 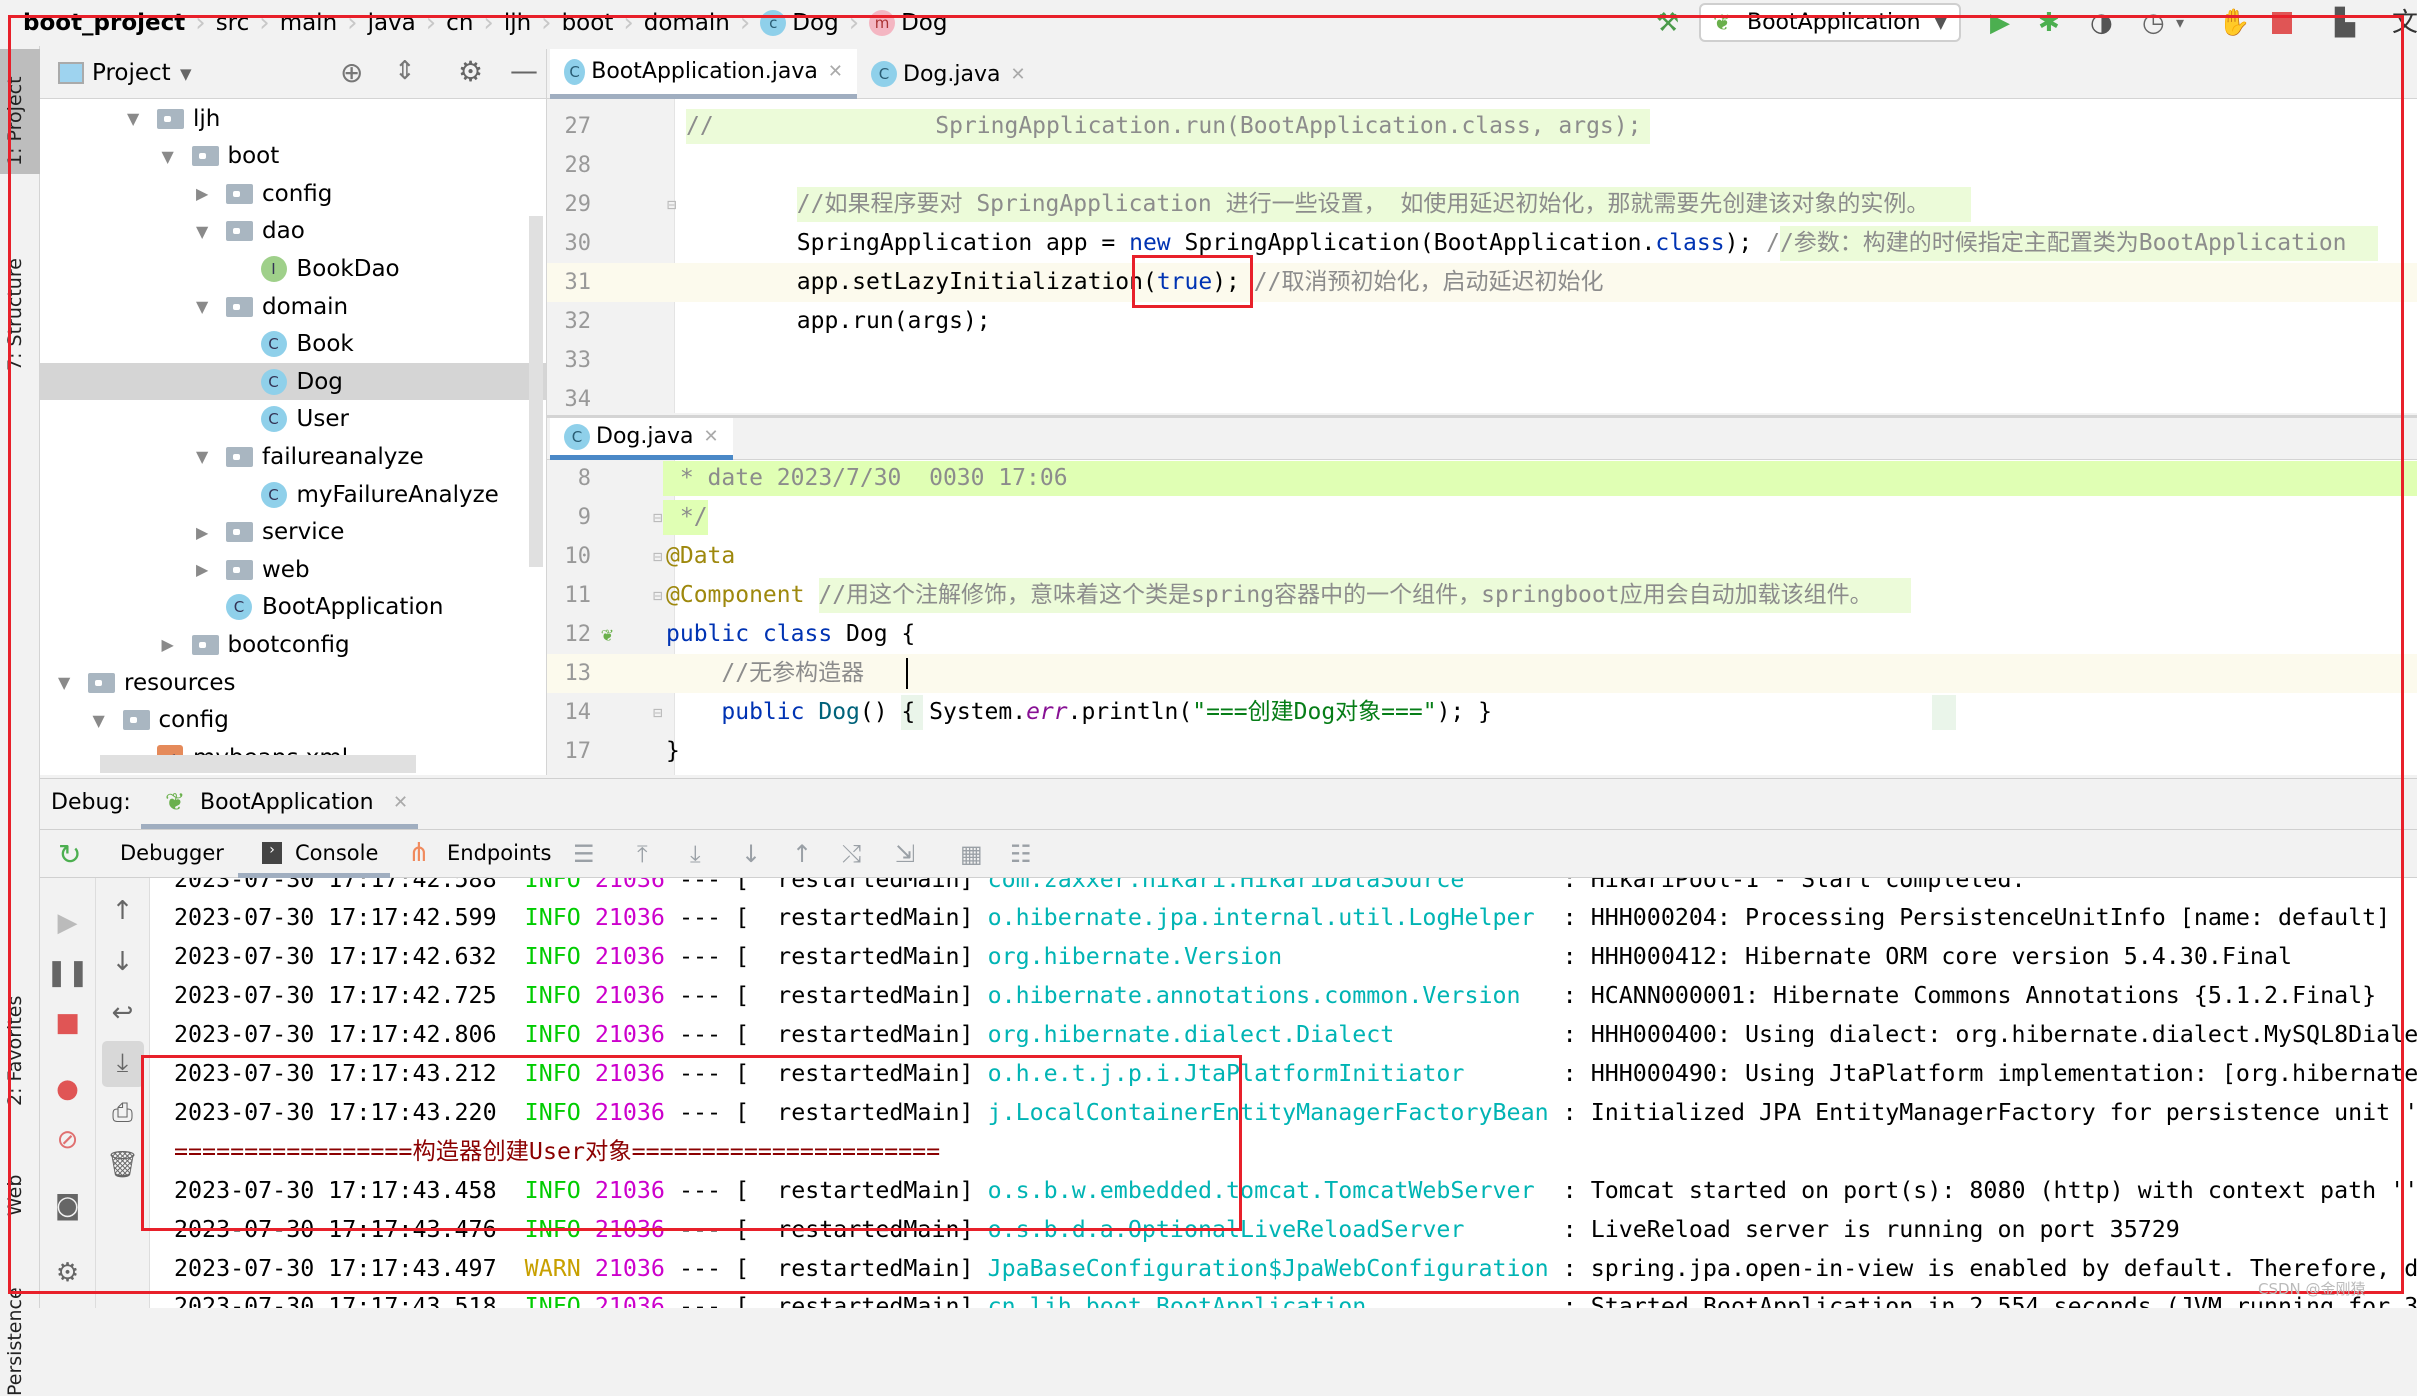 I want to click on breadcrumb-item: domain, so click(x=687, y=23).